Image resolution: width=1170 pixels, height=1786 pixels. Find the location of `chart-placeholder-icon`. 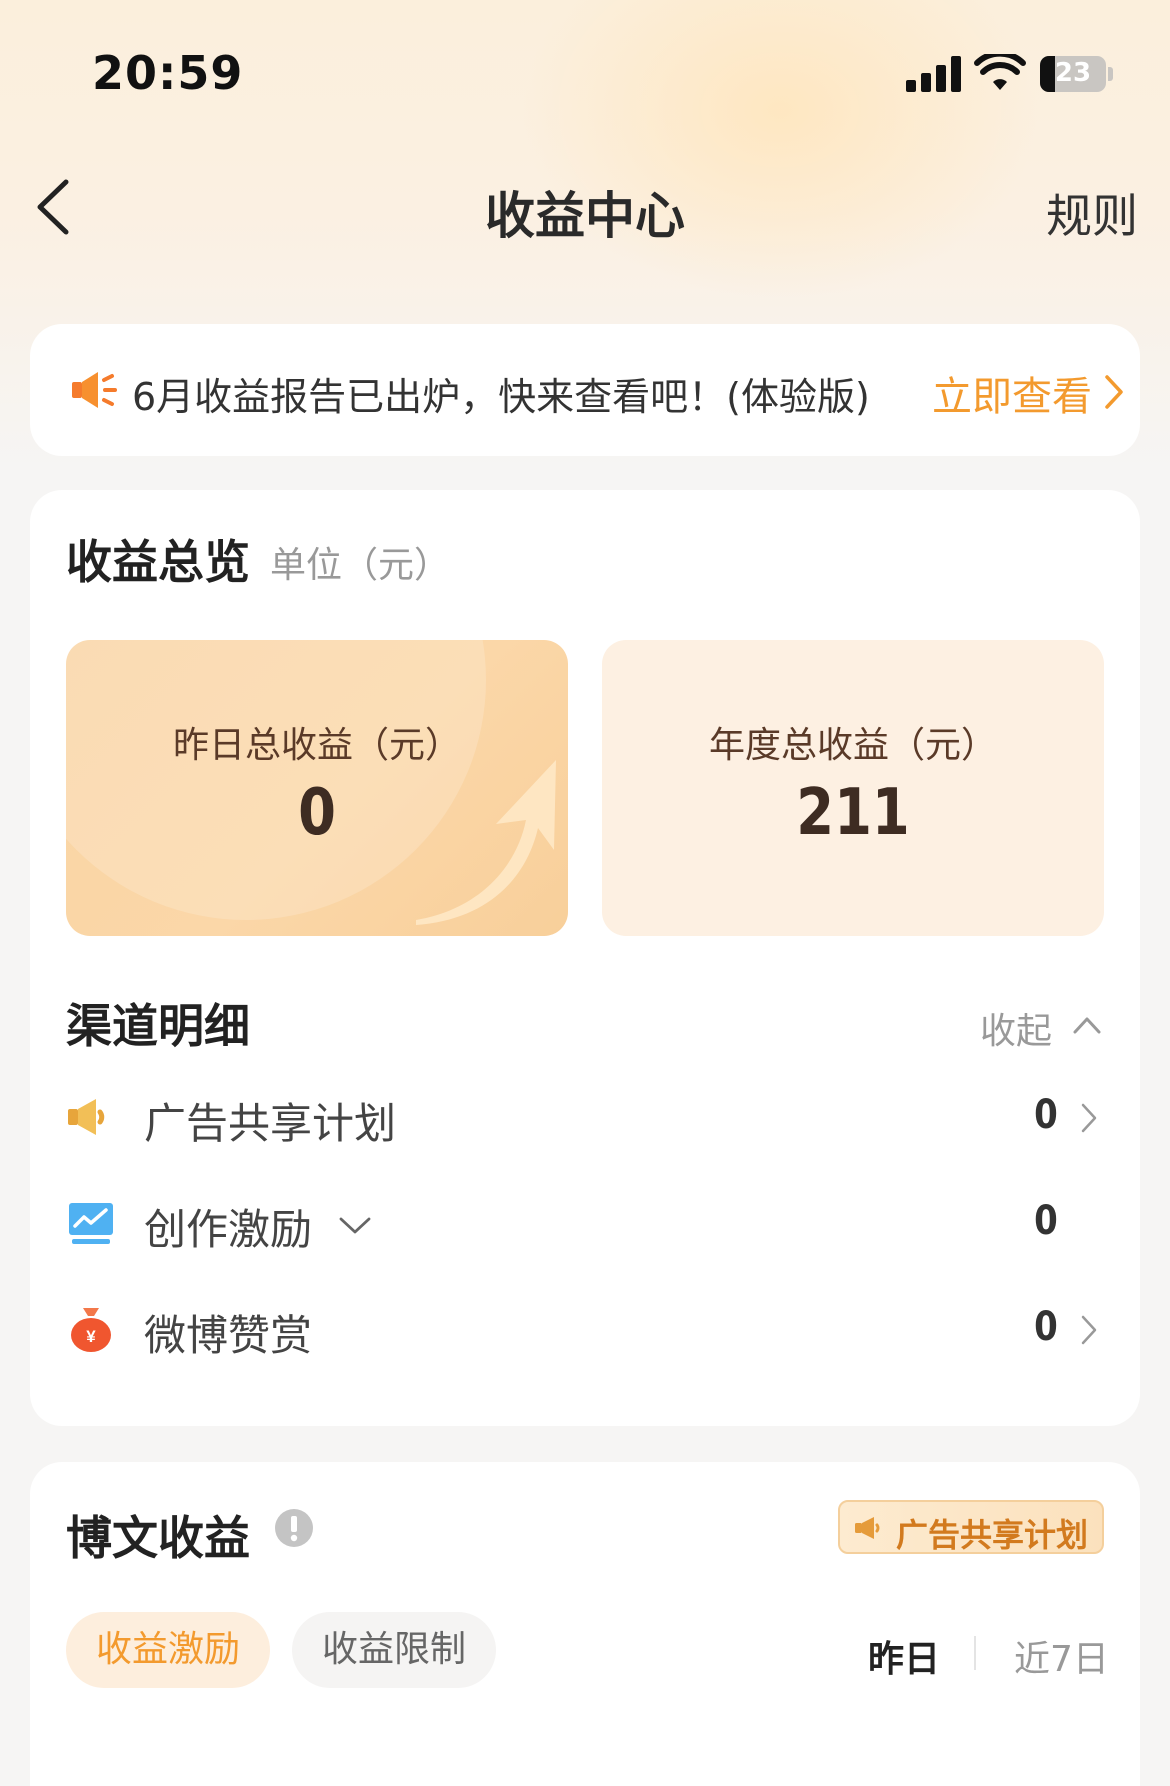

chart-placeholder-icon is located at coordinates (610, 1780).